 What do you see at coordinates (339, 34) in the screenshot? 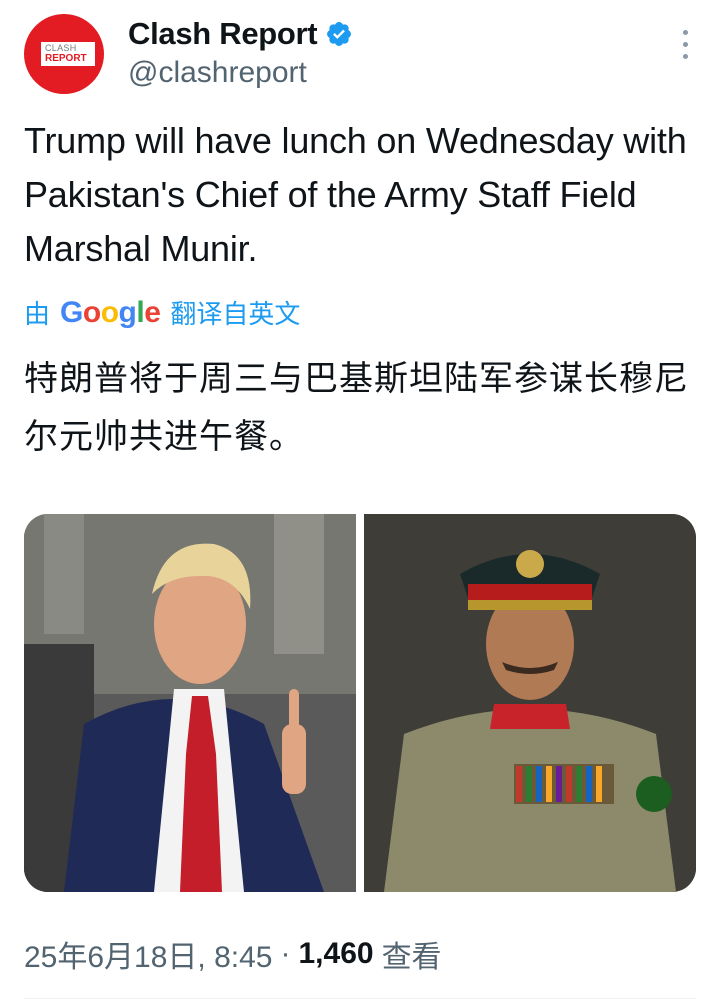
I see `verified-badge-icon` at bounding box center [339, 34].